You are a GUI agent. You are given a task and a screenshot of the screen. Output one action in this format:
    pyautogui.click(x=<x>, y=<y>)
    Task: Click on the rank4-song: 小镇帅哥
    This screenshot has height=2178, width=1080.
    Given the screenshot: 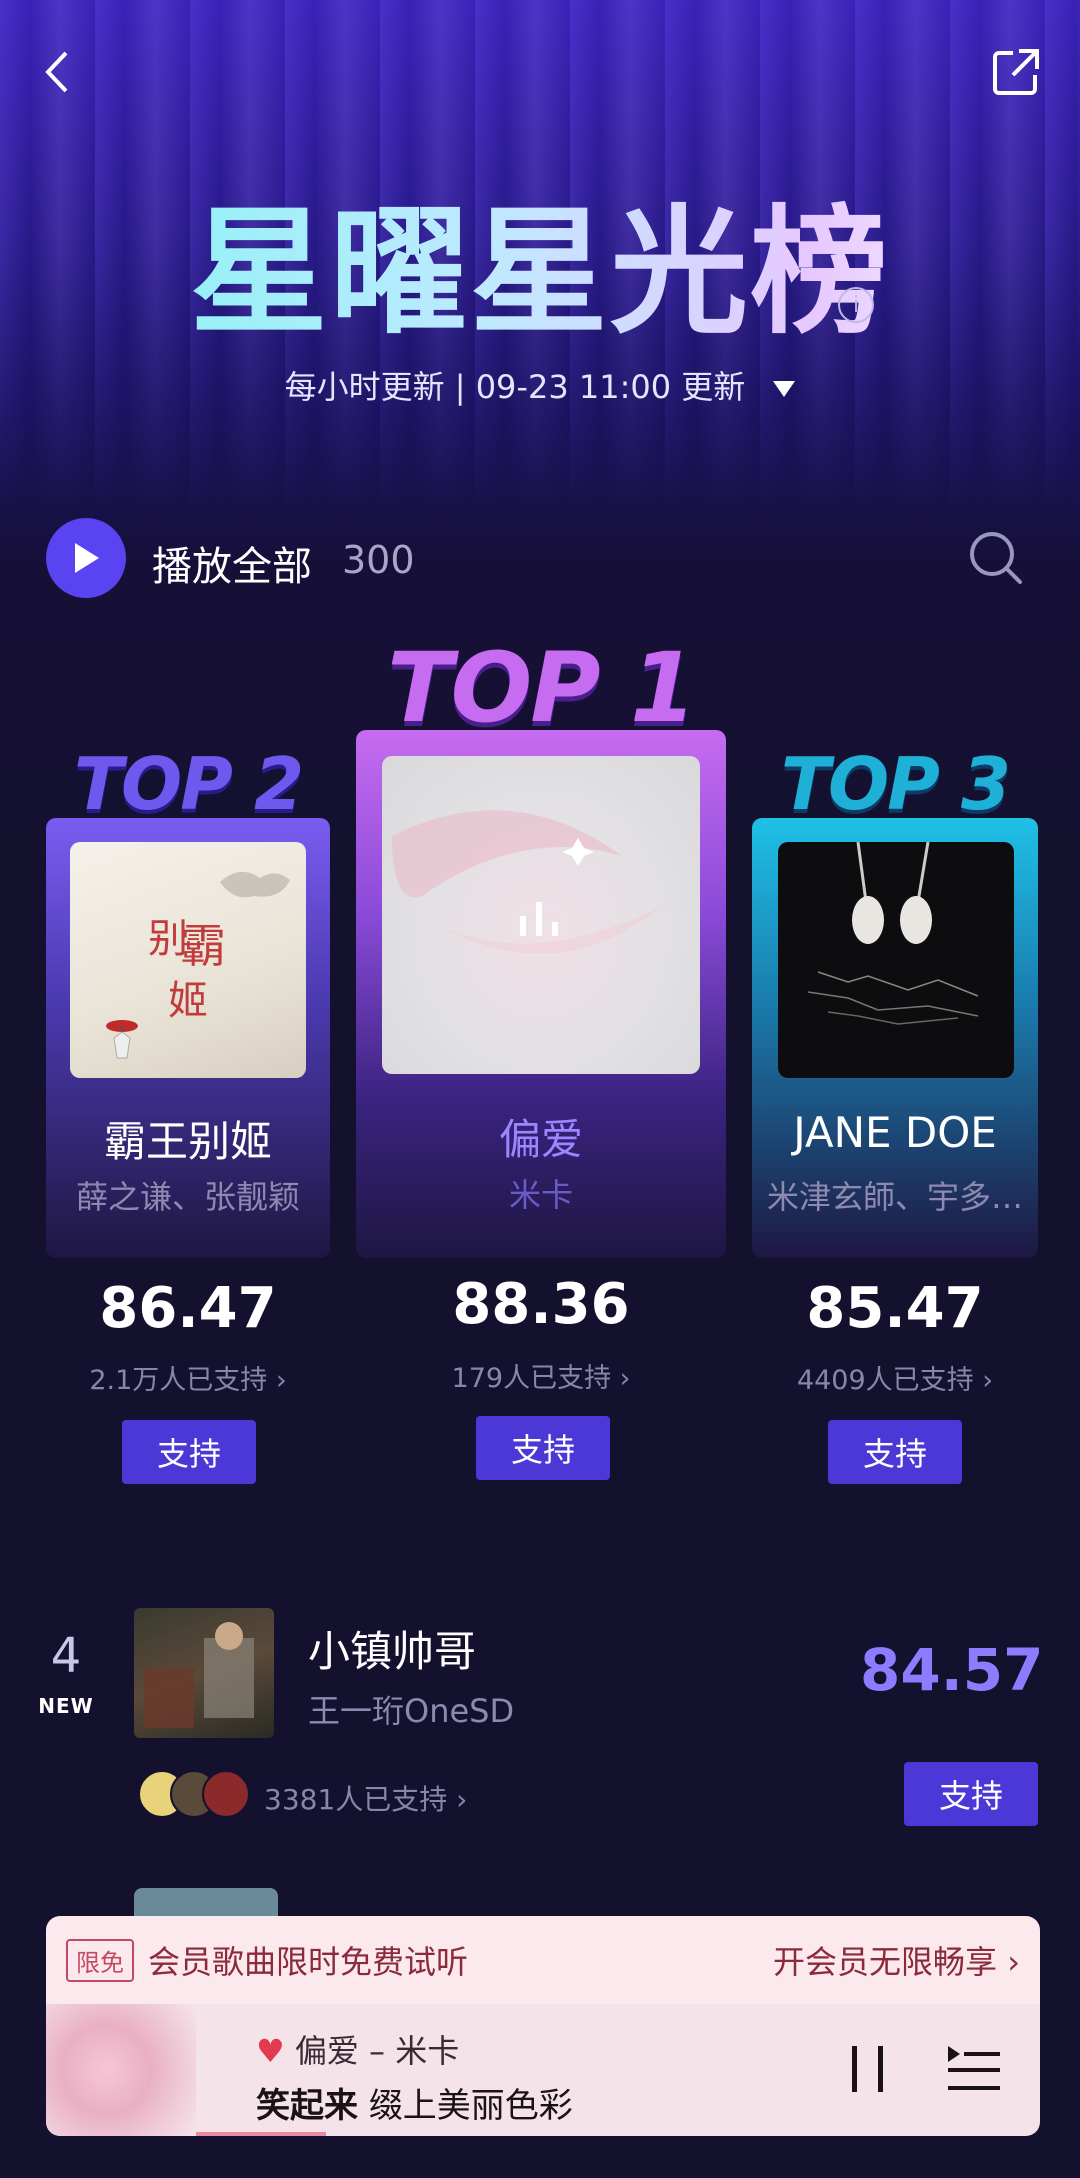 What is the action you would take?
    pyautogui.click(x=392, y=1651)
    